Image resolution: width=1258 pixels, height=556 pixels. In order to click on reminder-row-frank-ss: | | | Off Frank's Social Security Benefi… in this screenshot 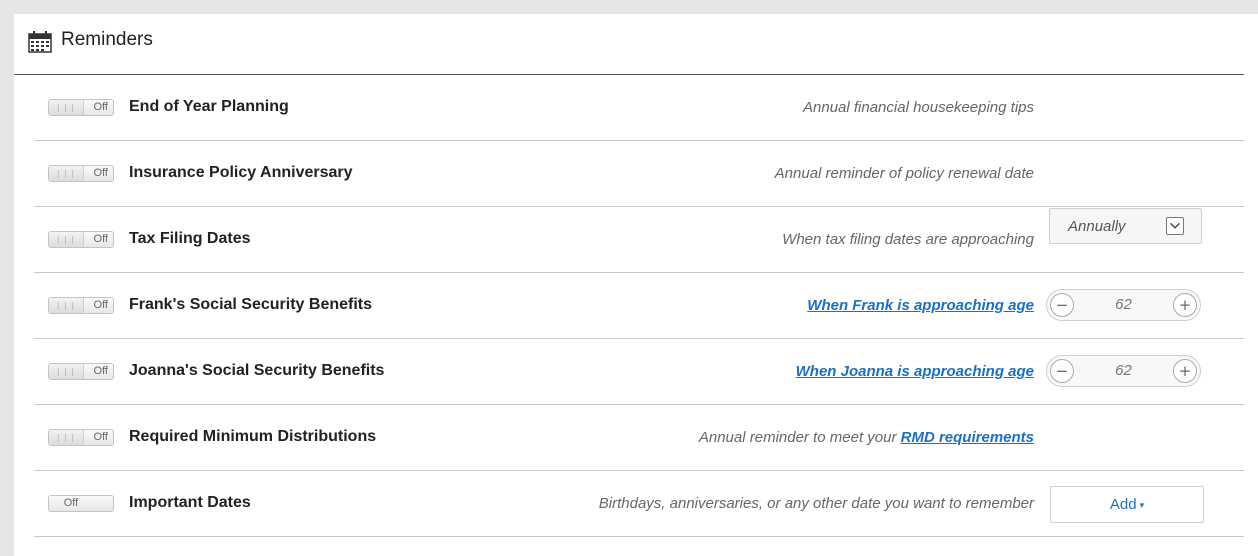, I will do `click(639, 306)`.